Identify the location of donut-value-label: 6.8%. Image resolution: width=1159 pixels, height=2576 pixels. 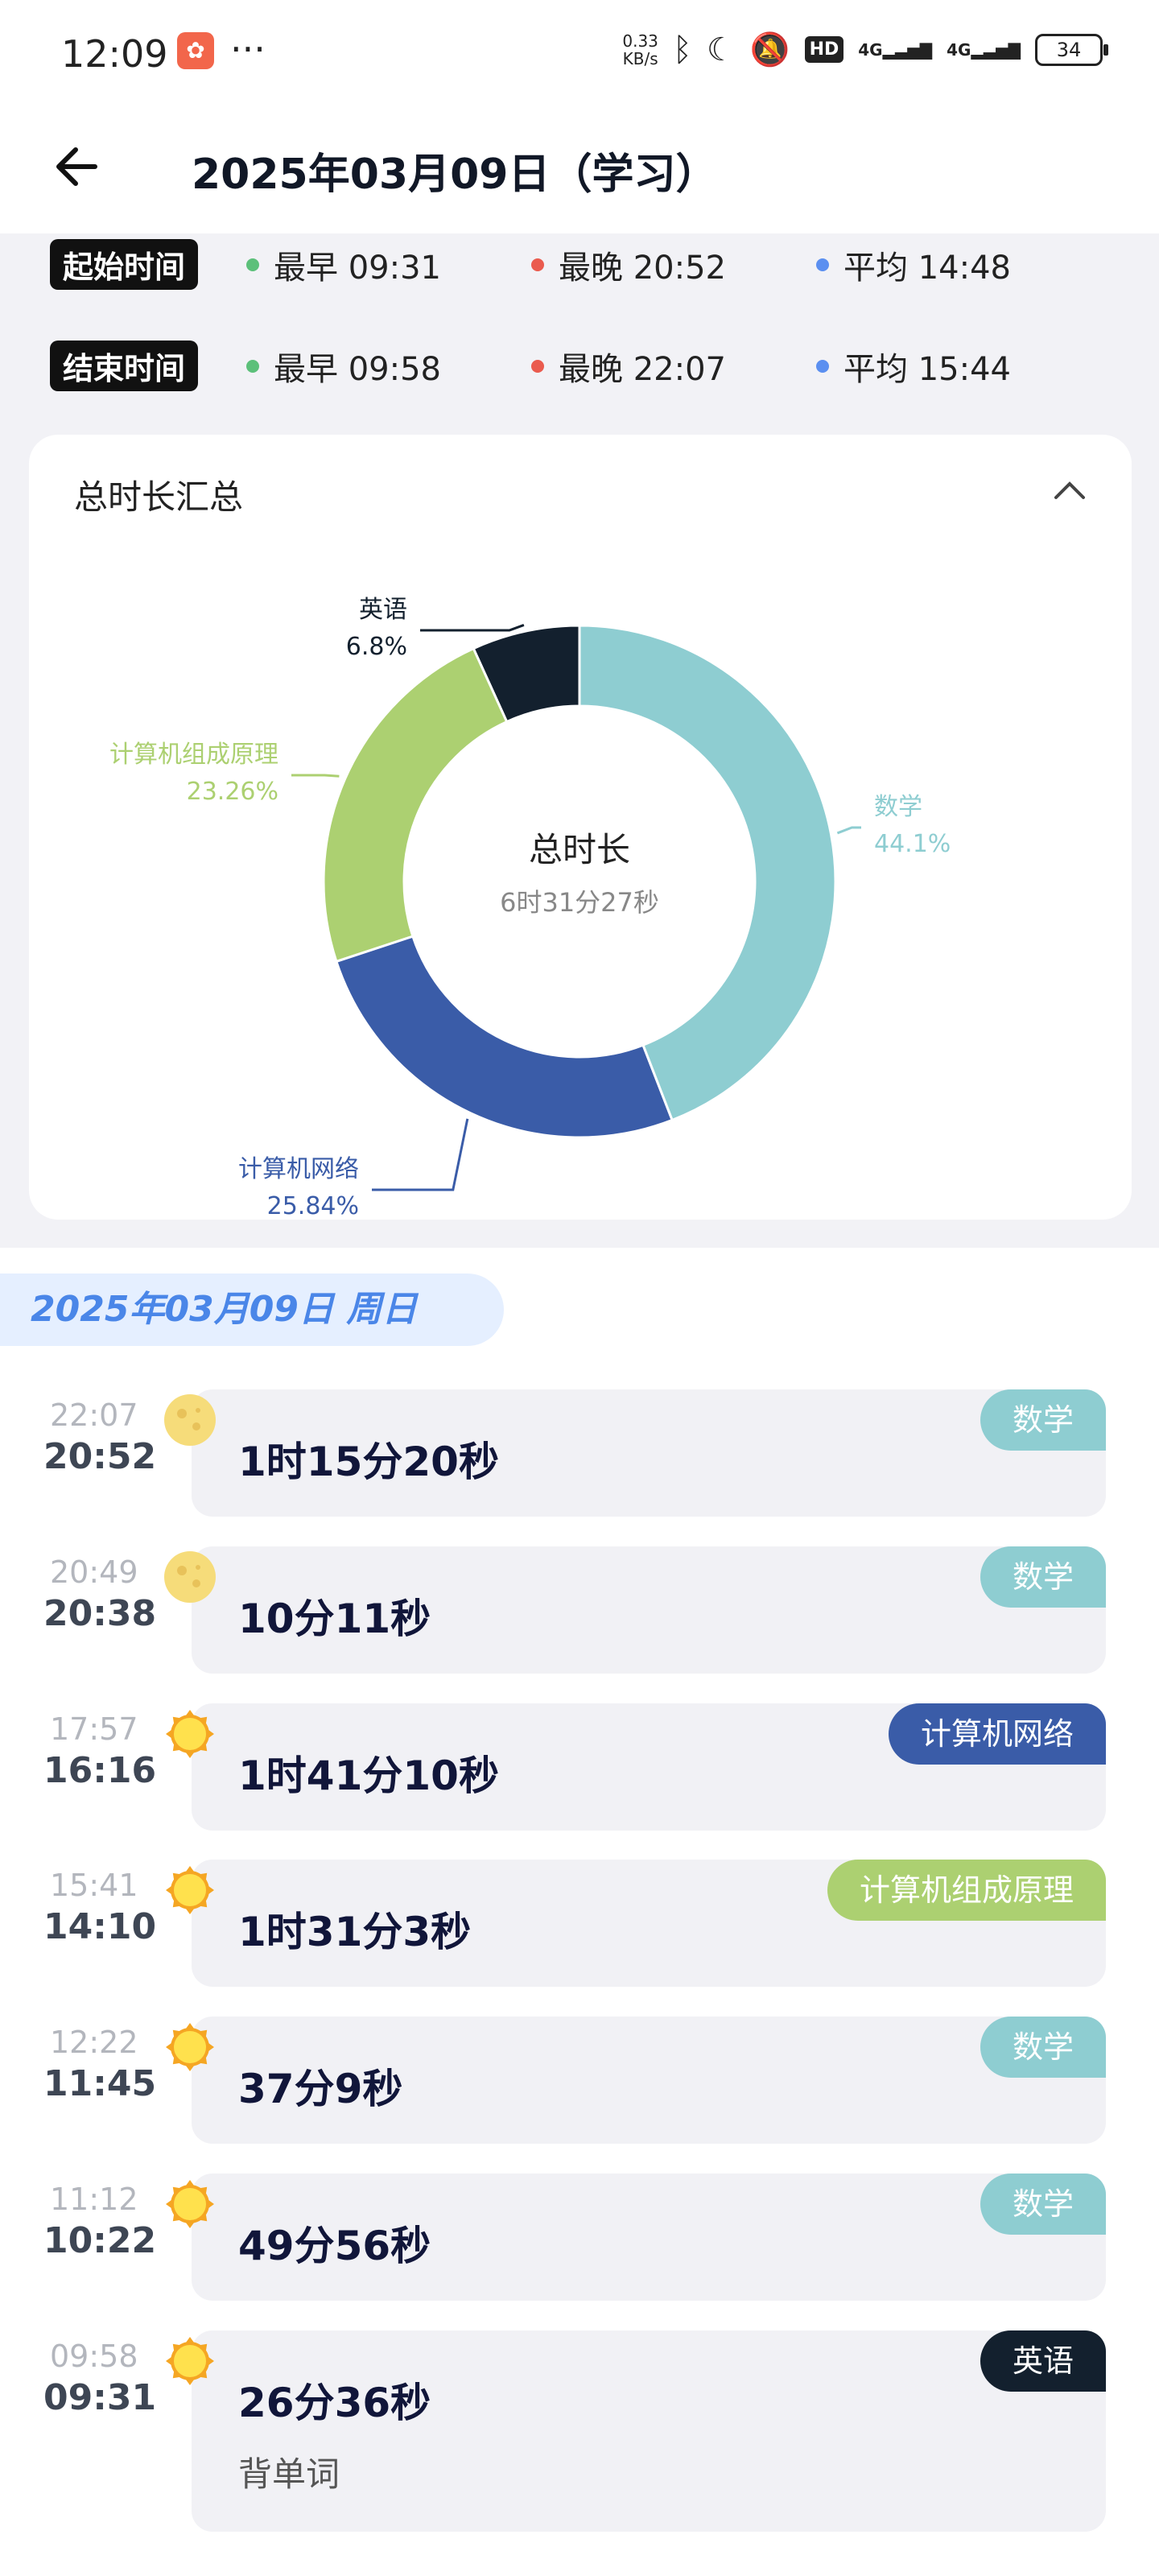
(376, 647).